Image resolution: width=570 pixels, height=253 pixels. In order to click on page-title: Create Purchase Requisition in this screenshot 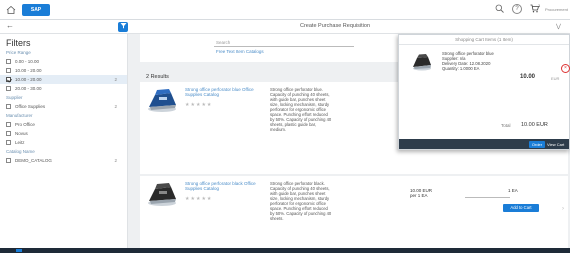, I will do `click(335, 26)`.